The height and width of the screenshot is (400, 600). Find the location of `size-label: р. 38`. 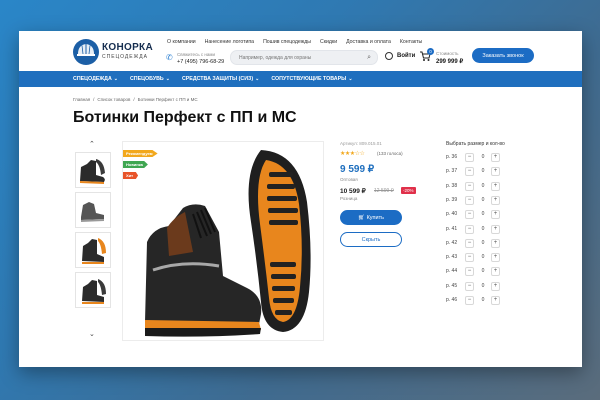

size-label: р. 38 is located at coordinates (452, 185).